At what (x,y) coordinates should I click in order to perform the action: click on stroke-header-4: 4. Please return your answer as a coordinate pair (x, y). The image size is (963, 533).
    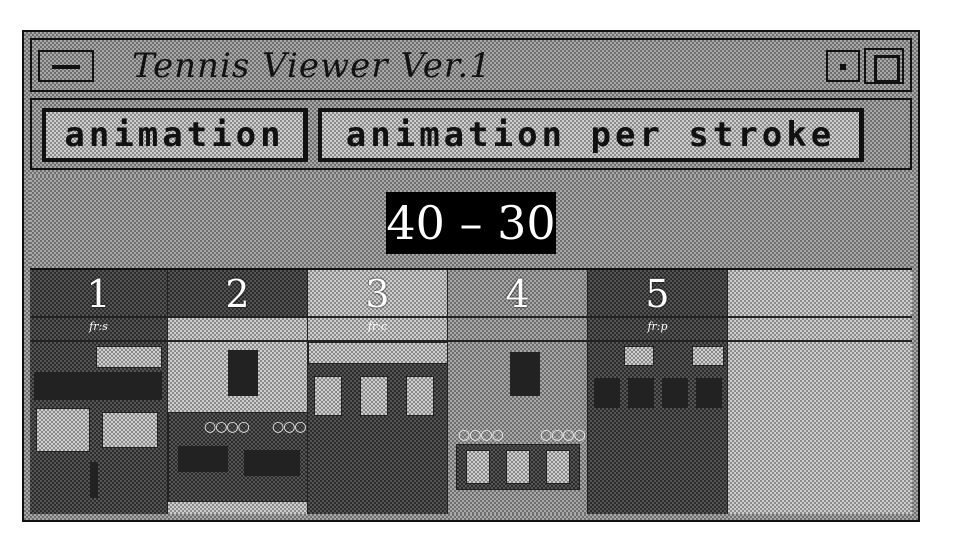
    Looking at the image, I should click on (517, 293).